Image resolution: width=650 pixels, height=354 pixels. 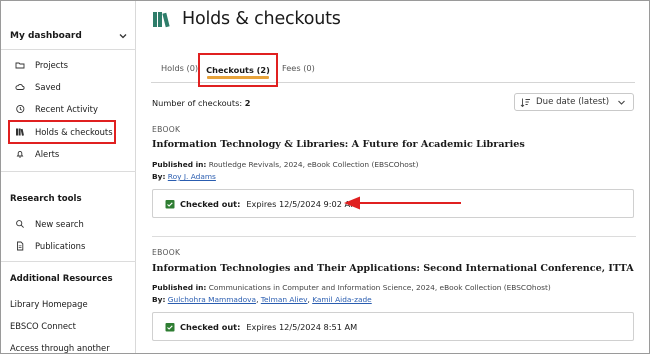 I want to click on sidebar-item-publications: Publications, so click(x=50, y=246).